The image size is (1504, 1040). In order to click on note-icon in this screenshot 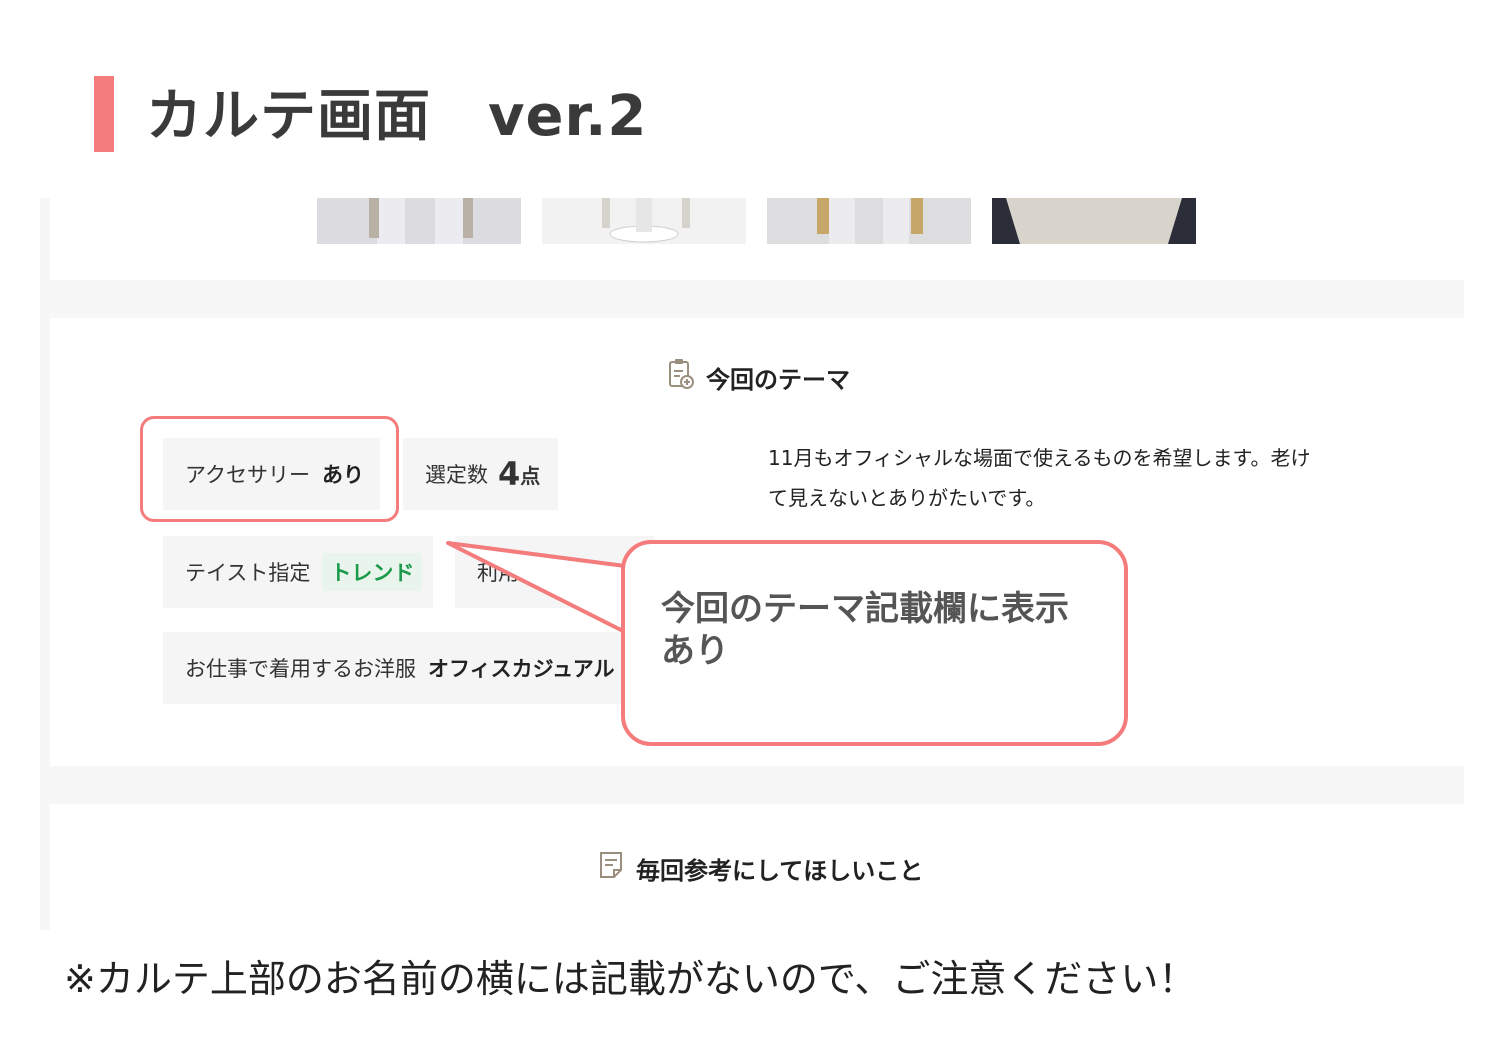, I will do `click(611, 868)`.